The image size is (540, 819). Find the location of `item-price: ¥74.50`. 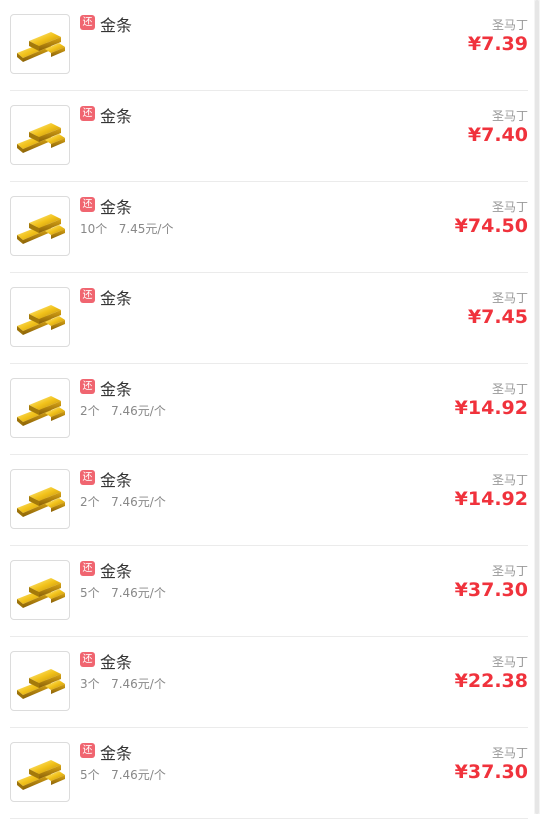

item-price: ¥74.50 is located at coordinates (491, 226).